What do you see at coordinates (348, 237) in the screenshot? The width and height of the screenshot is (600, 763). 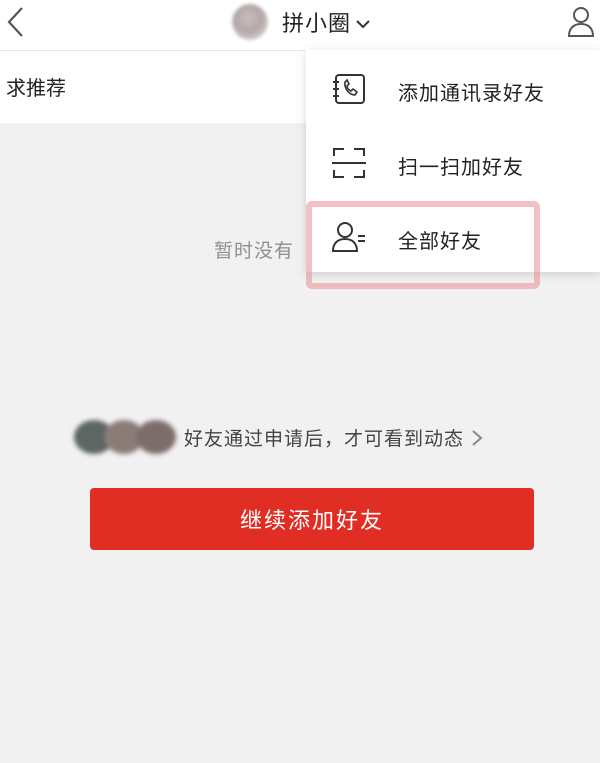 I see `friends-list-icon` at bounding box center [348, 237].